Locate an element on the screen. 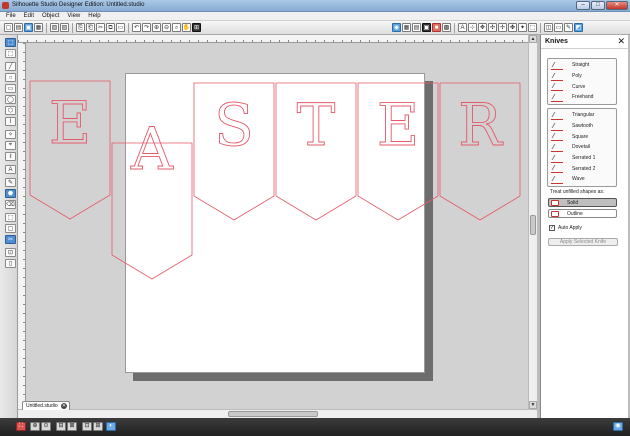 The height and width of the screenshot is (436, 630). save-icon: ▣ is located at coordinates (28, 27).